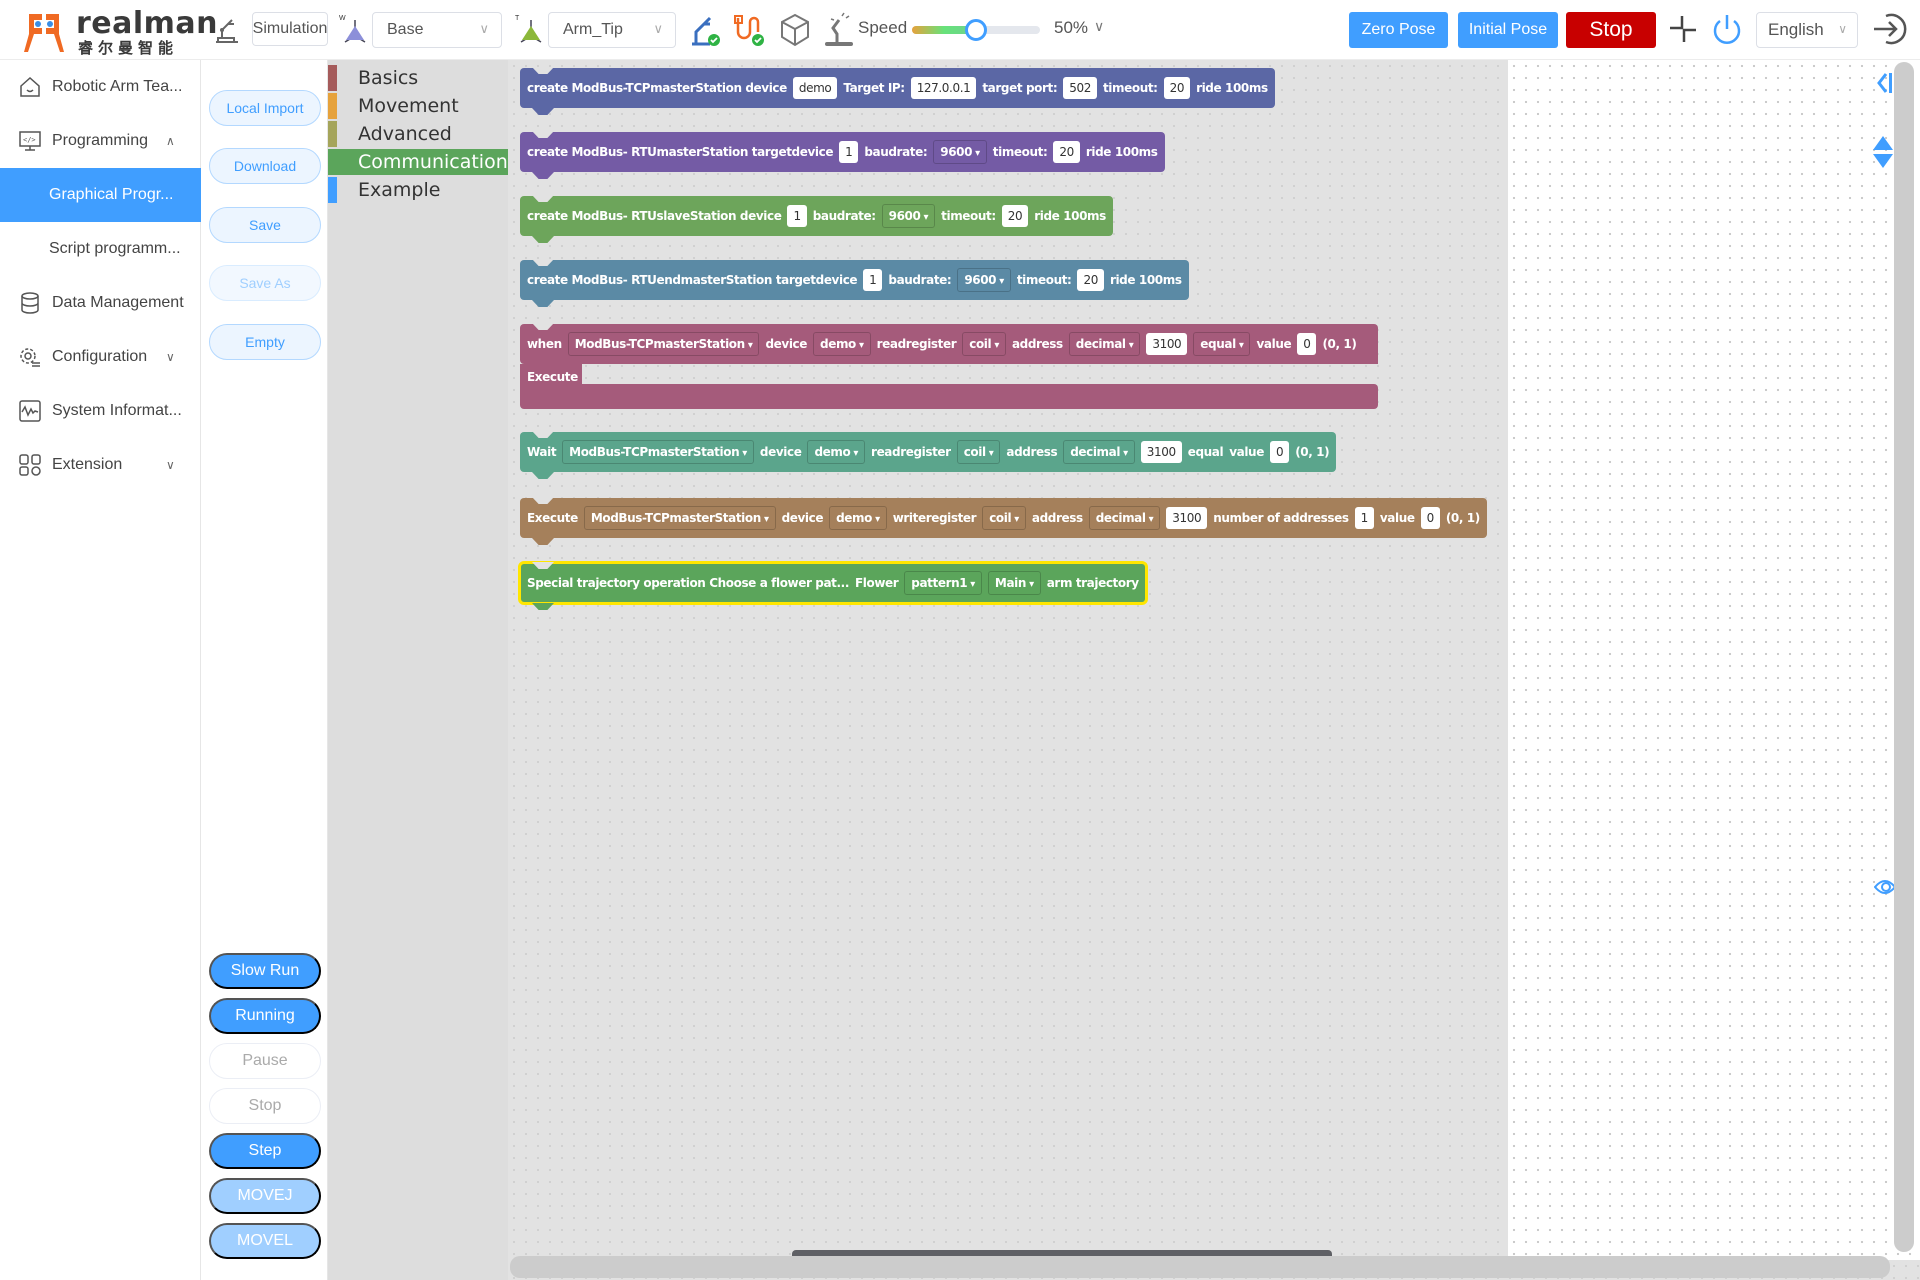  I want to click on local-import-button: Local Import, so click(265, 108).